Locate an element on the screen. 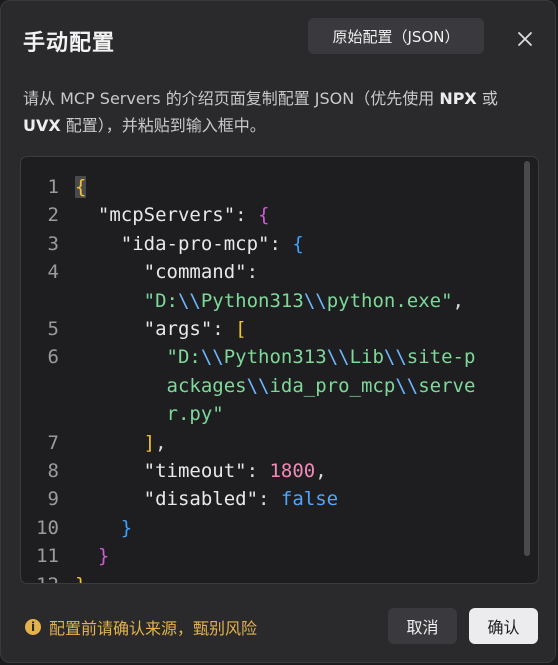 The image size is (558, 665). uvx-label: UVX is located at coordinates (42, 125).